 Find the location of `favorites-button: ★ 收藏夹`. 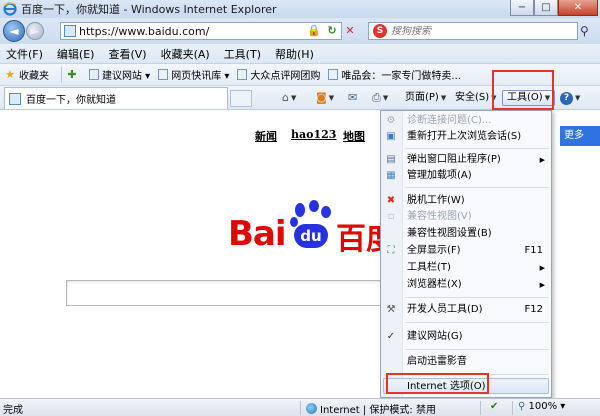

favorites-button: ★ 收藏夹 is located at coordinates (26, 74).